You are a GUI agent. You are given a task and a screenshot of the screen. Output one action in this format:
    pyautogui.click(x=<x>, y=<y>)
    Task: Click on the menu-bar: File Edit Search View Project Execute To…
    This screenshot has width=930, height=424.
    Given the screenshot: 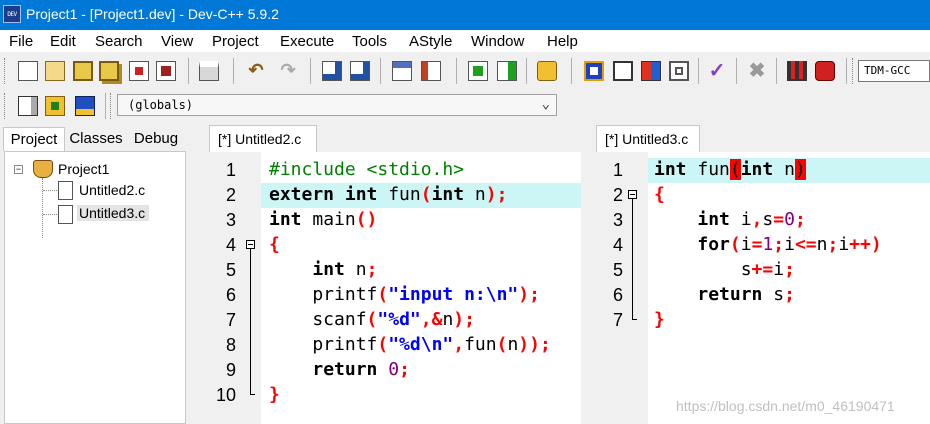 What is the action you would take?
    pyautogui.click(x=465, y=41)
    